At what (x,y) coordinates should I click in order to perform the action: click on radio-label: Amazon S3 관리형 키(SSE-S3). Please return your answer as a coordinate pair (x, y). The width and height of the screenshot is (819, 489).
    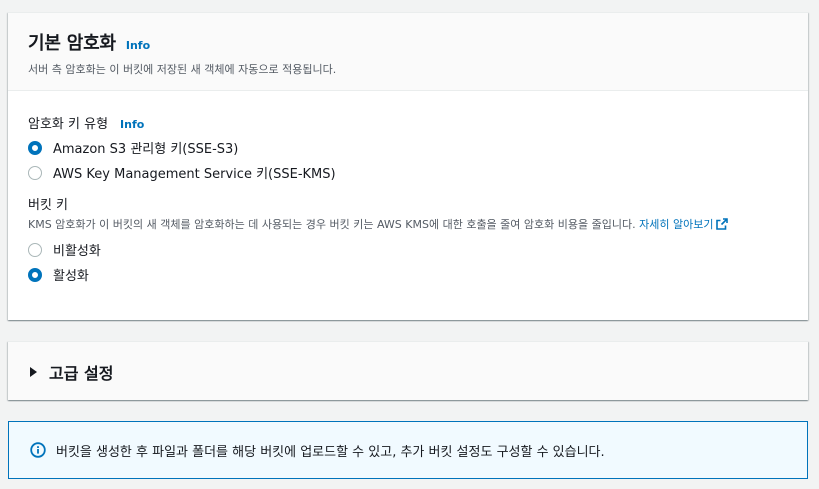
    Looking at the image, I should click on (146, 149).